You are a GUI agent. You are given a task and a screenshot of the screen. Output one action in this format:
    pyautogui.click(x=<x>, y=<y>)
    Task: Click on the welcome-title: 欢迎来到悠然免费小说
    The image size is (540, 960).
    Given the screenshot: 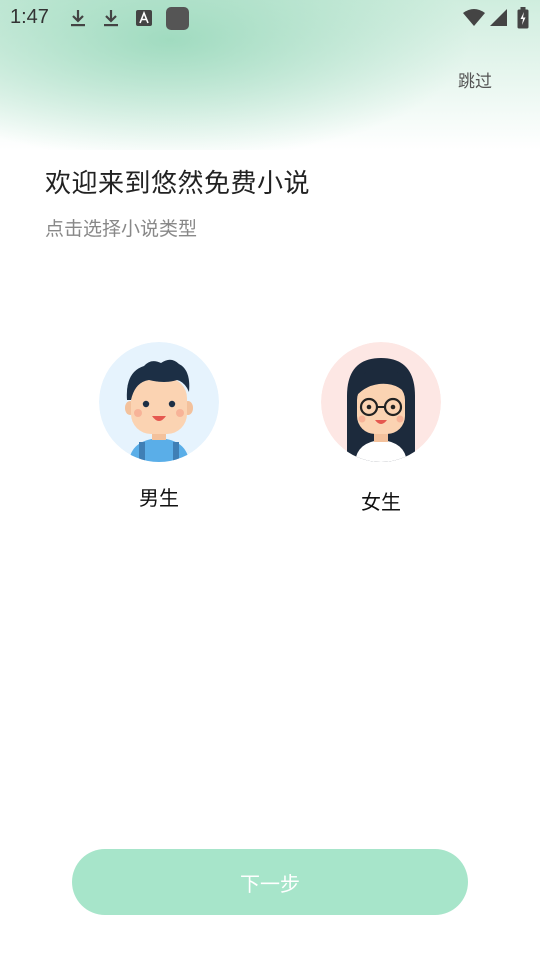 What is the action you would take?
    pyautogui.click(x=178, y=184)
    